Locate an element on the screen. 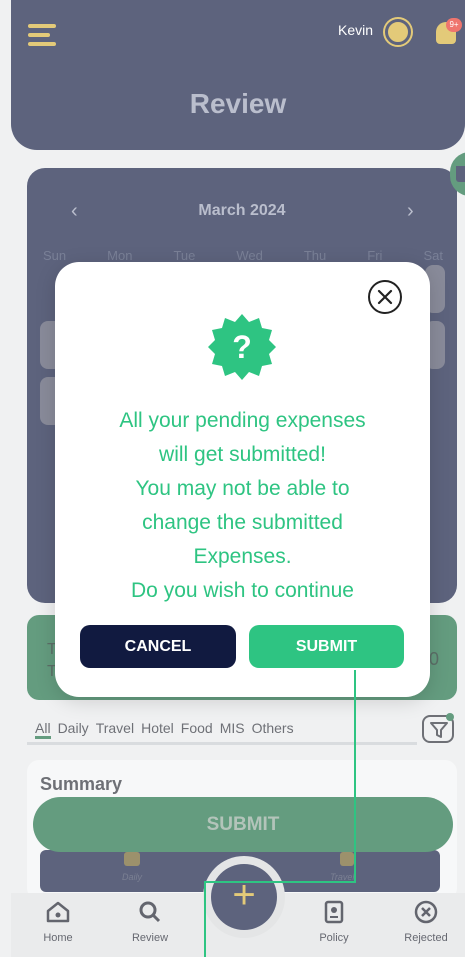 The width and height of the screenshot is (465, 957). close-icon is located at coordinates (385, 297).